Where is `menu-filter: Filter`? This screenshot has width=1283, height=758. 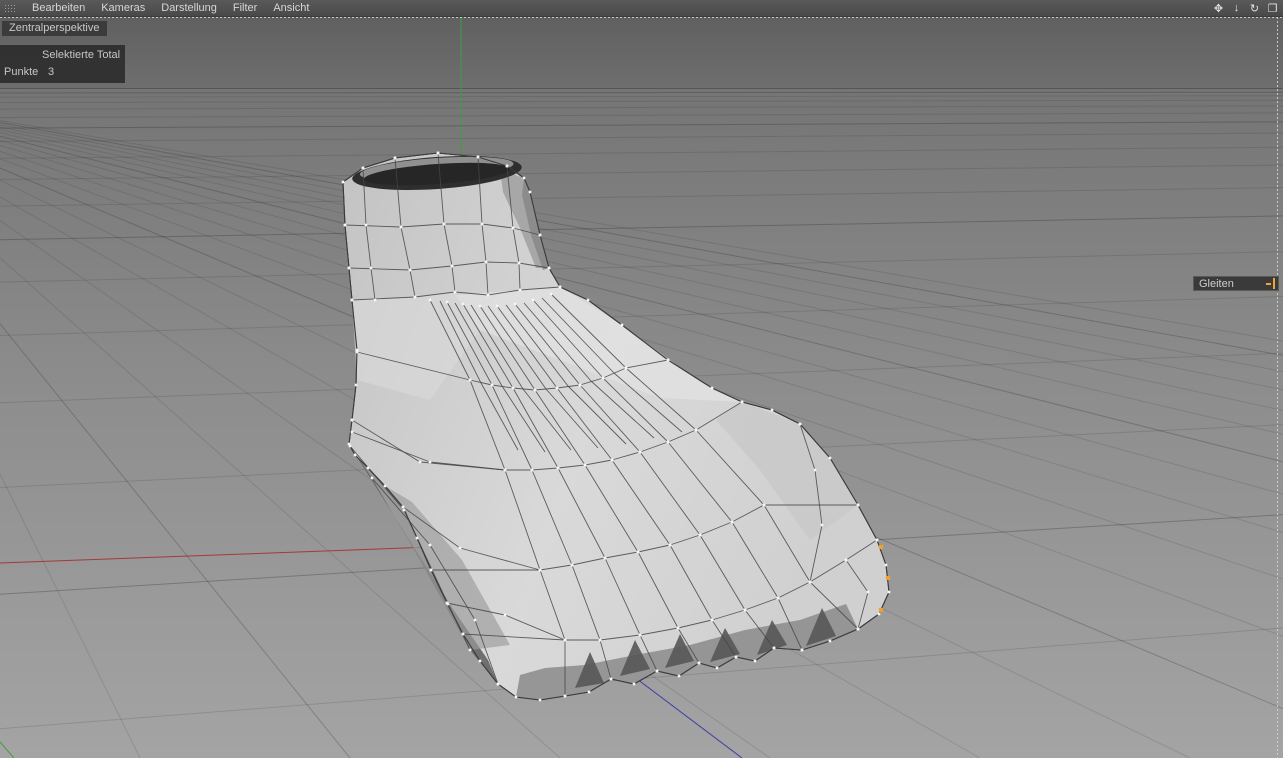
menu-filter: Filter is located at coordinates (245, 8).